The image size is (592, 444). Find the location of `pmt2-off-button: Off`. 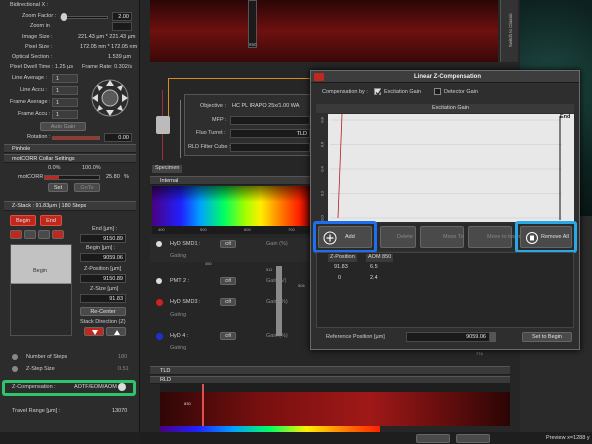

pmt2-off-button: Off is located at coordinates (228, 281).